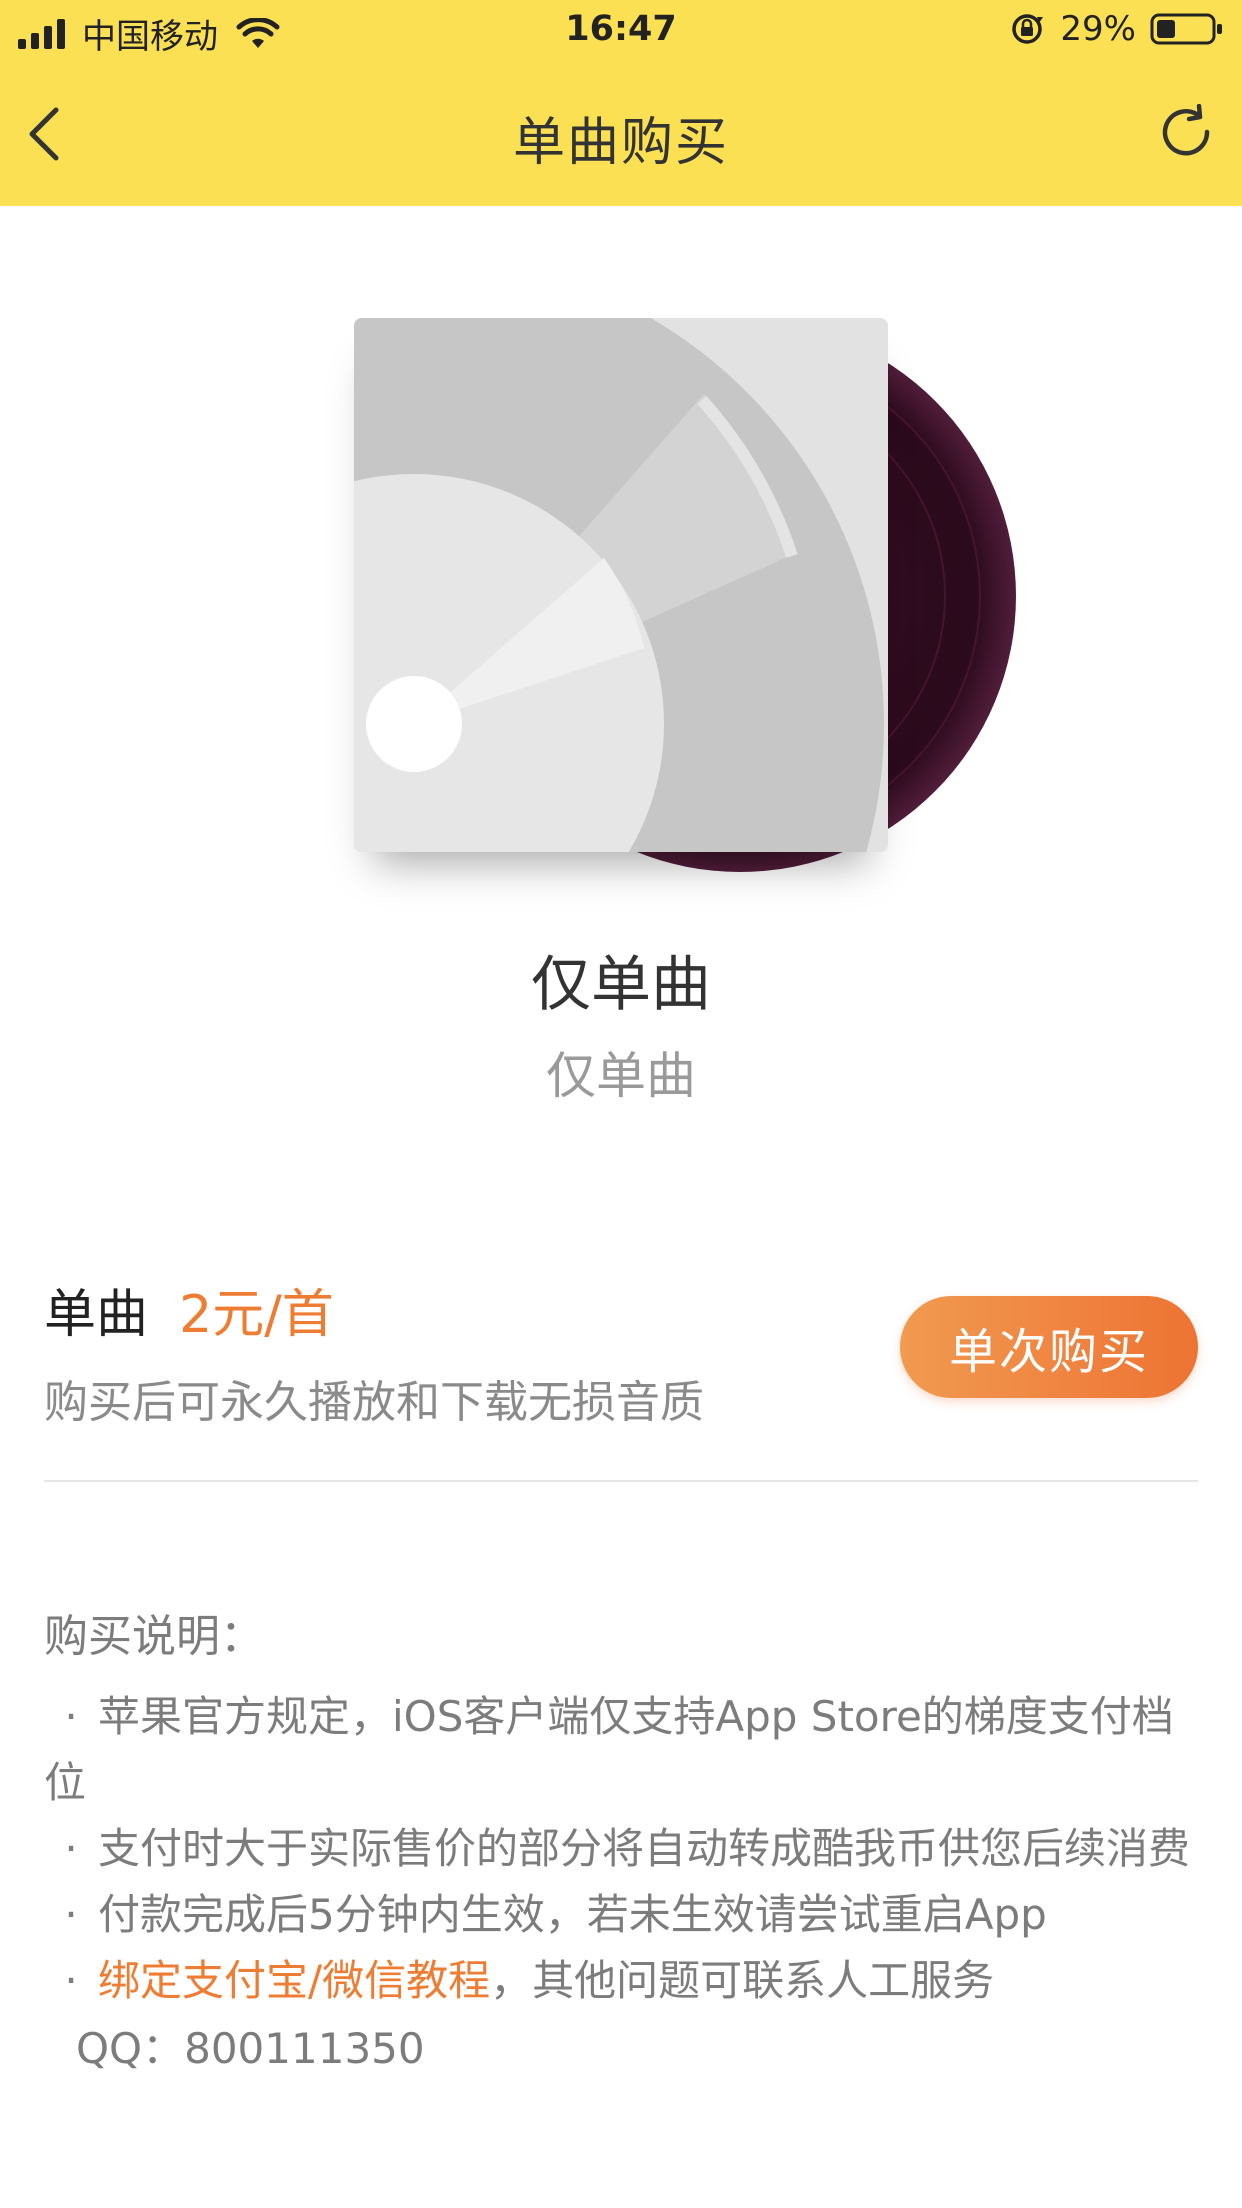  I want to click on note-text: 支付时大于实际售价的部分将自动转成酷我币供您后续消费, so click(644, 1848).